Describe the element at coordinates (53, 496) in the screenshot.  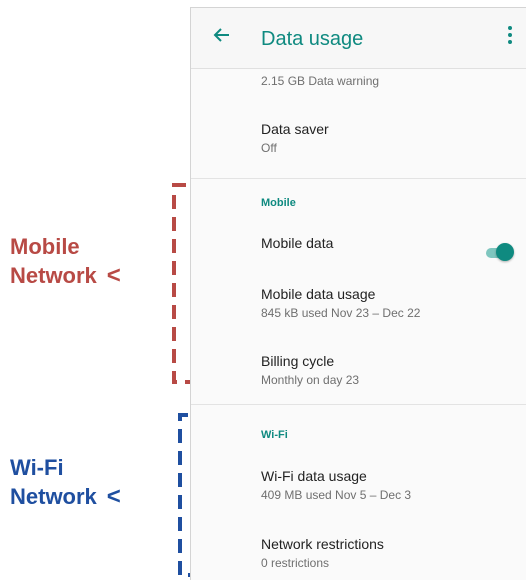
I see `wifi-annotation-line2: Network` at that location.